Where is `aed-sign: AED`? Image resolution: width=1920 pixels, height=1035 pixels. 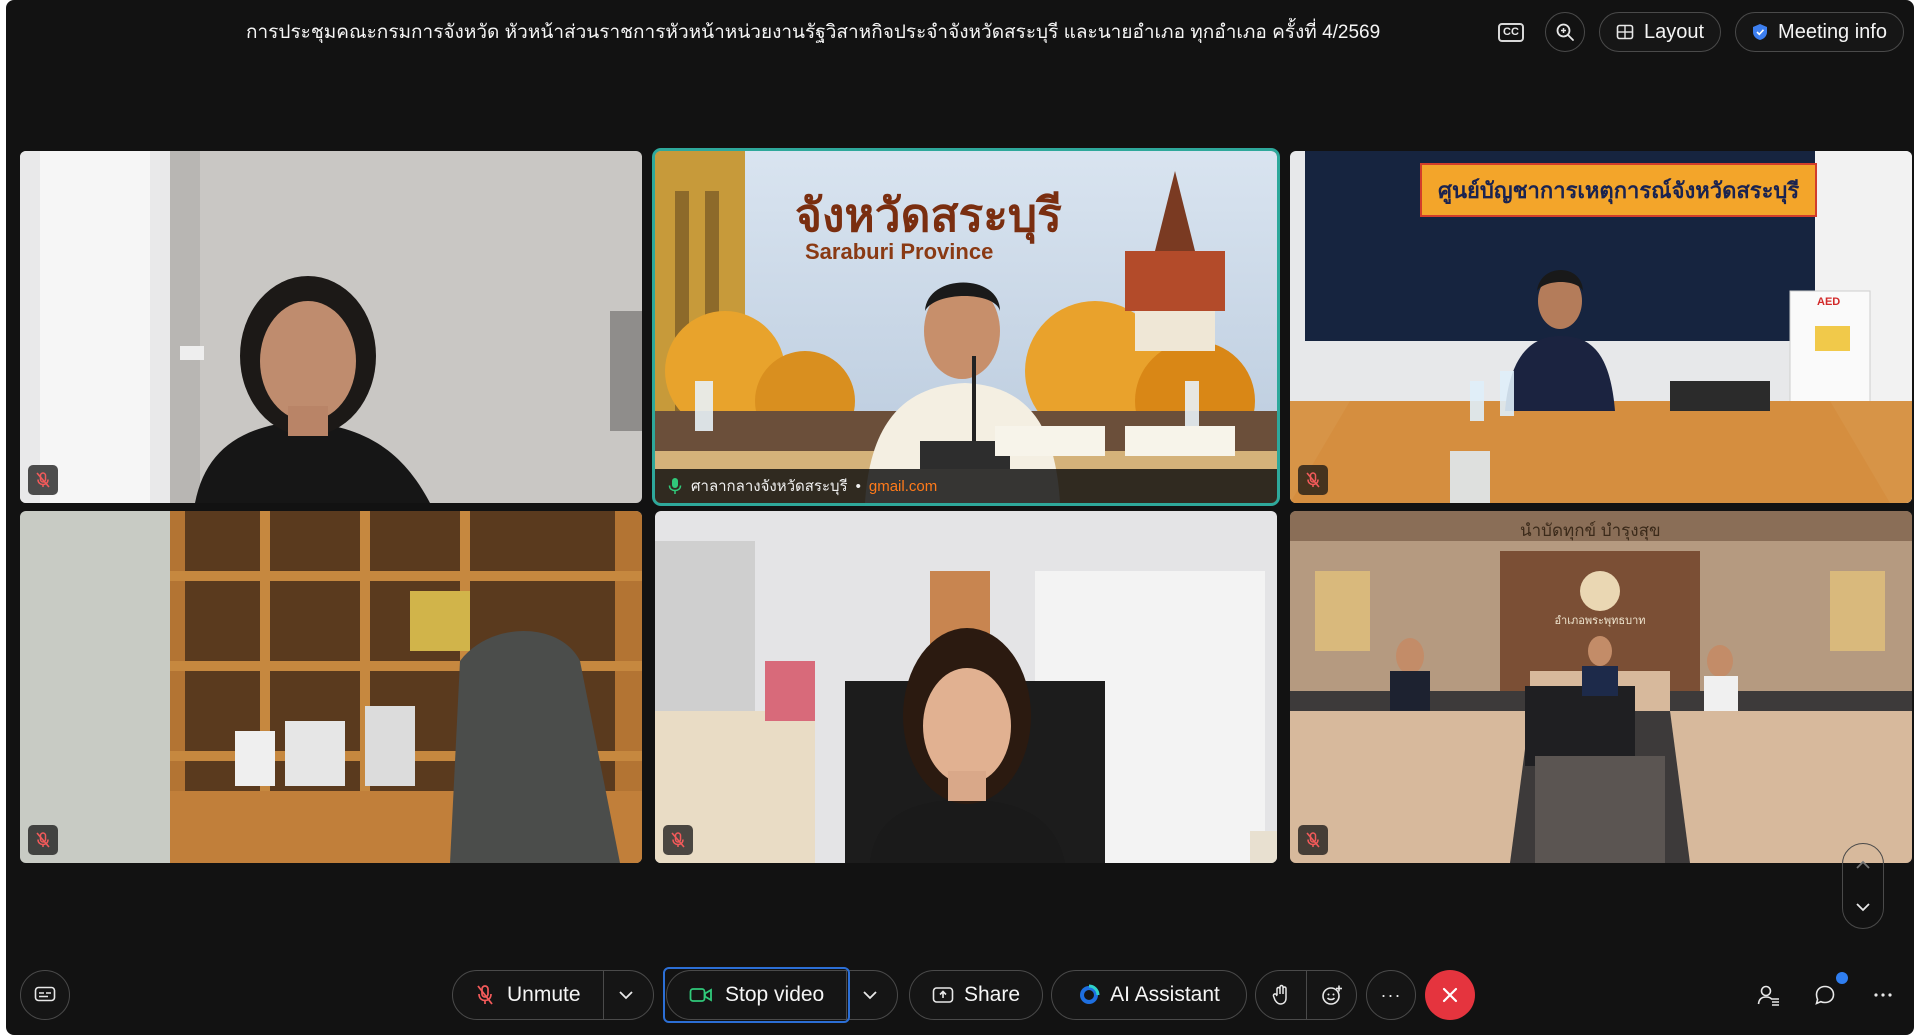 aed-sign: AED is located at coordinates (1829, 302).